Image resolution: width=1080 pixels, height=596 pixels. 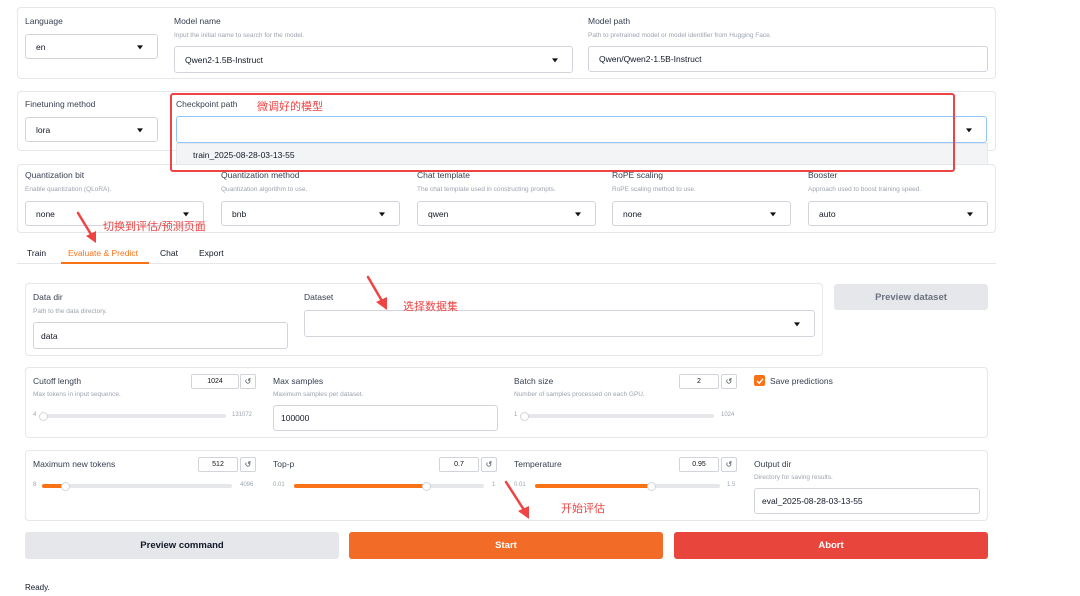 I want to click on status-text: Ready., so click(x=37, y=587).